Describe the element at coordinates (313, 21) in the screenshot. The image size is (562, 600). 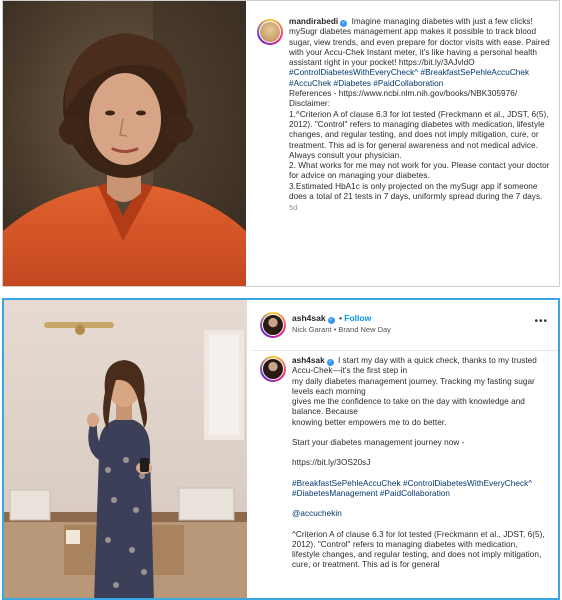
I see `username-mandirabedi: mandirabedi` at that location.